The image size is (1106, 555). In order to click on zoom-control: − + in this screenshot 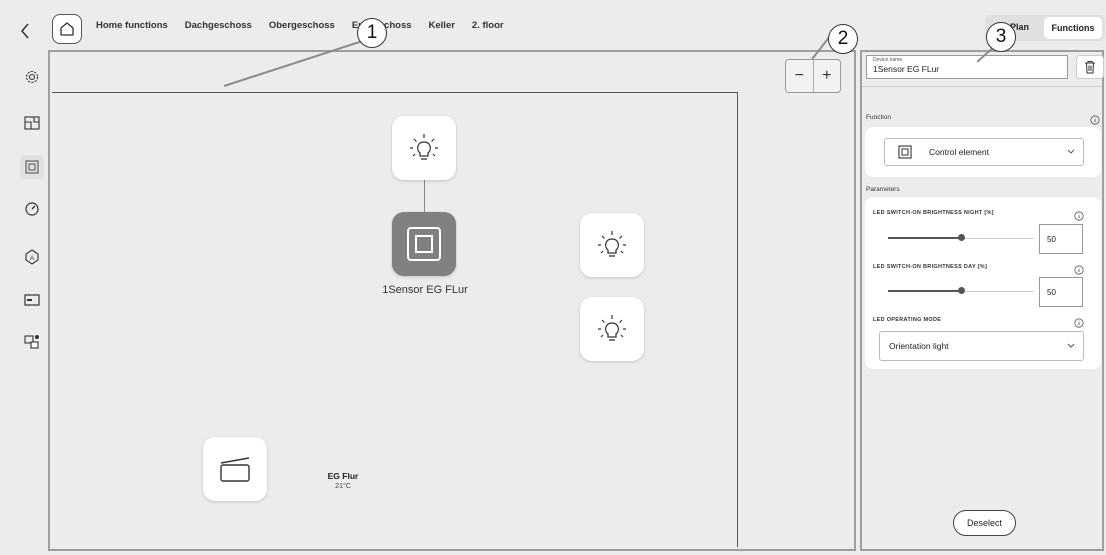, I will do `click(813, 76)`.